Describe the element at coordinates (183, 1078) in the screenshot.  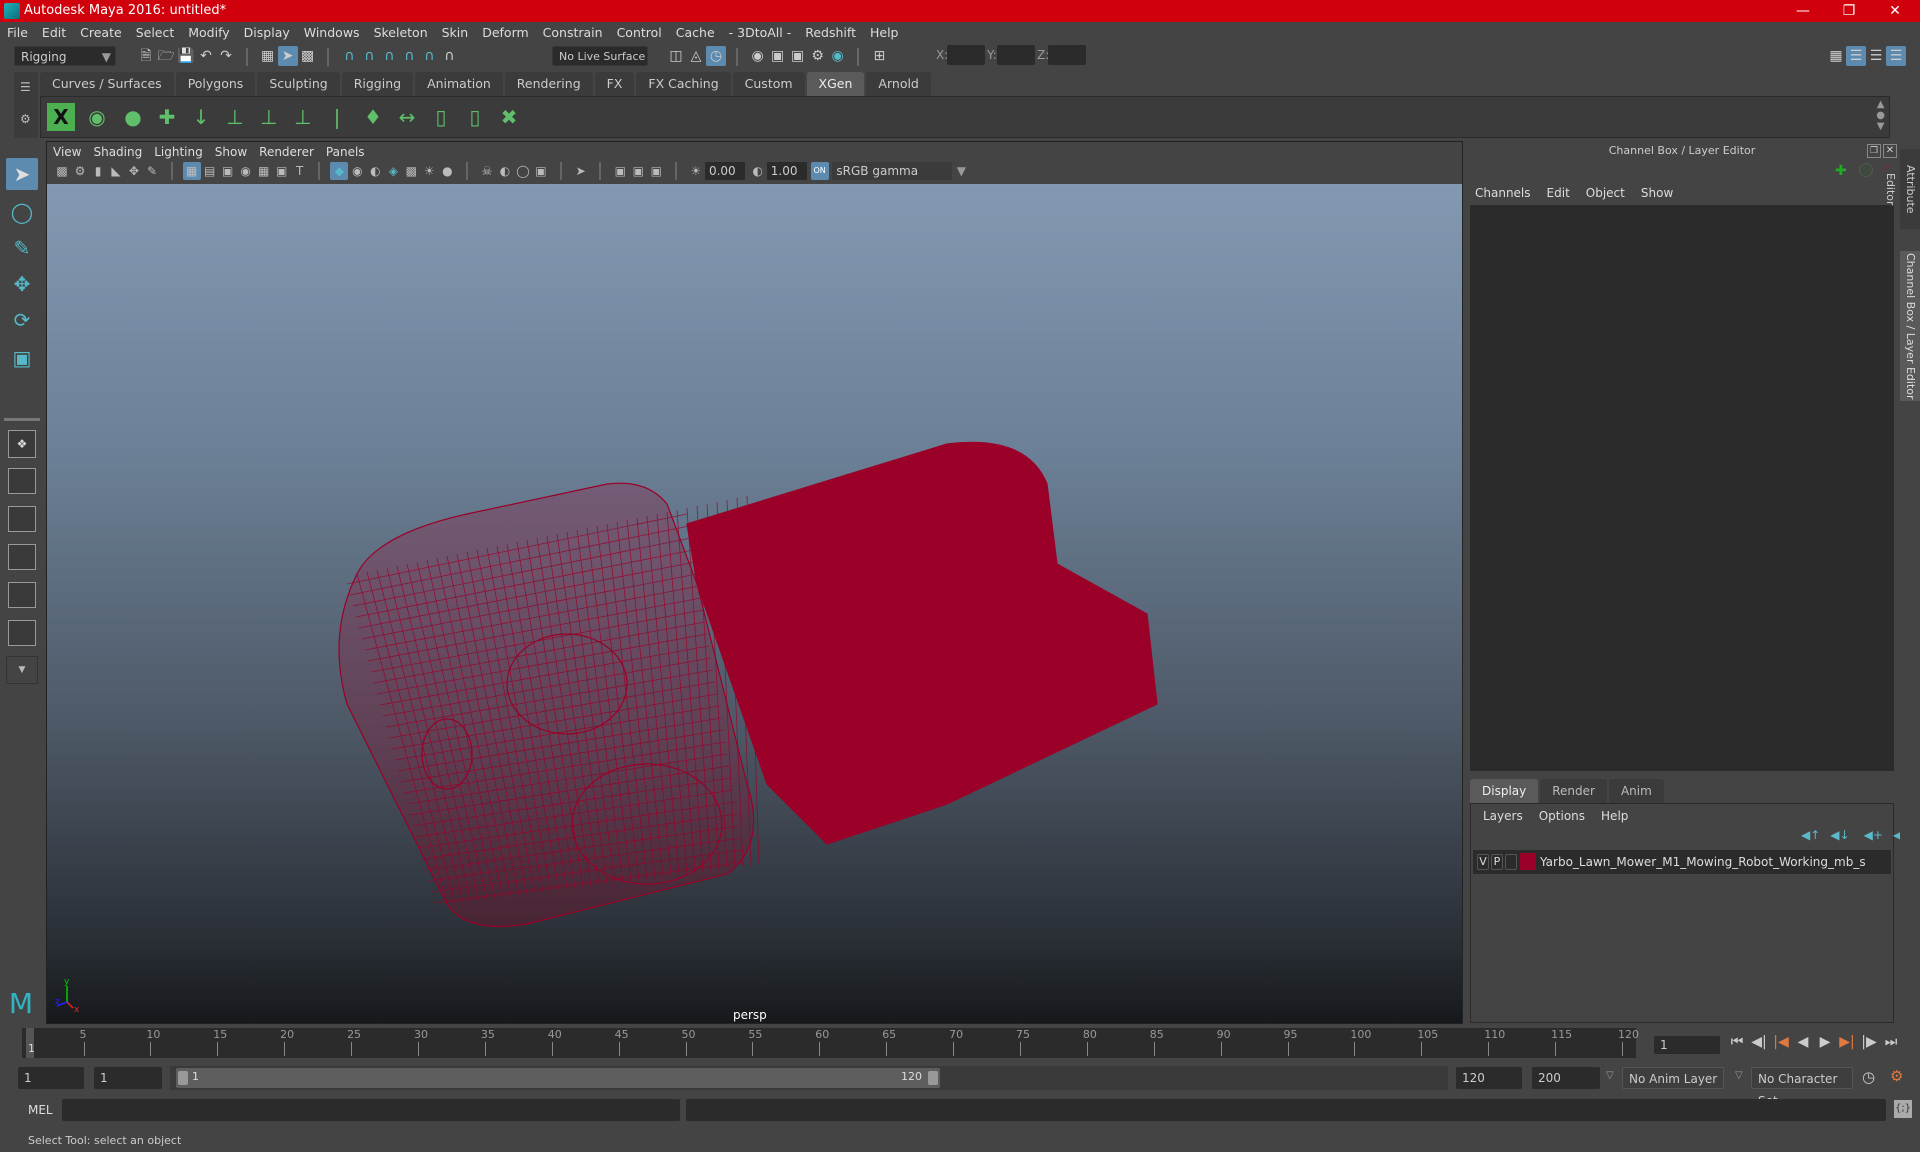
I see `range-start-grip` at that location.